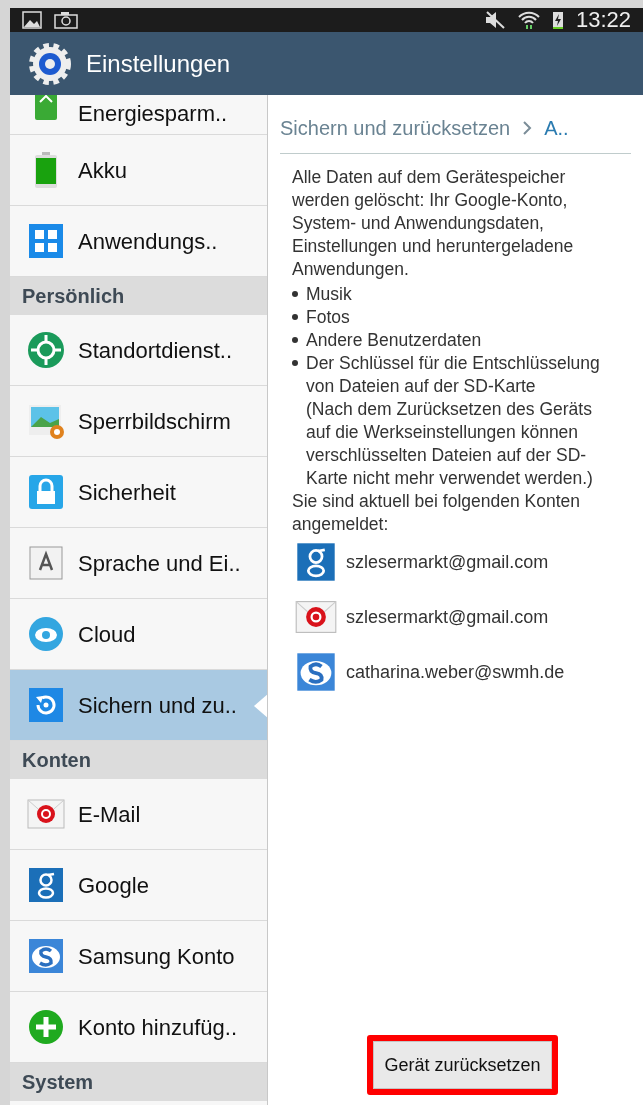 Image resolution: width=643 pixels, height=1105 pixels. Describe the element at coordinates (158, 63) in the screenshot. I see `app-title: Einstellungen` at that location.